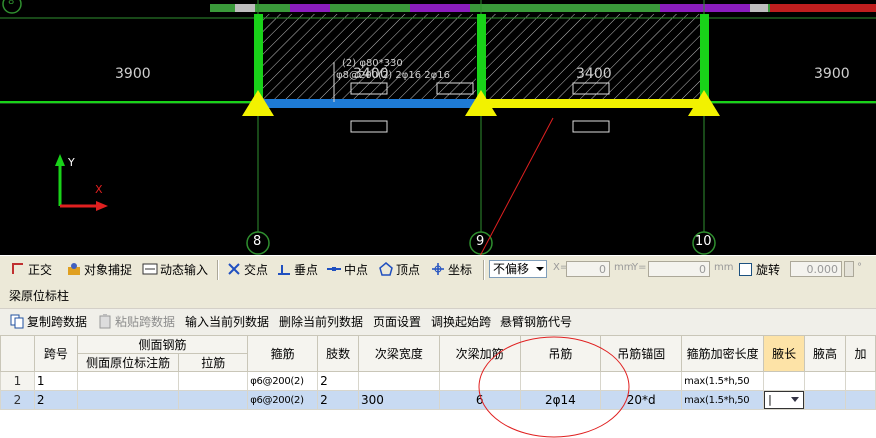 The image size is (876, 438). I want to click on x-coord-input: 0, so click(588, 269).